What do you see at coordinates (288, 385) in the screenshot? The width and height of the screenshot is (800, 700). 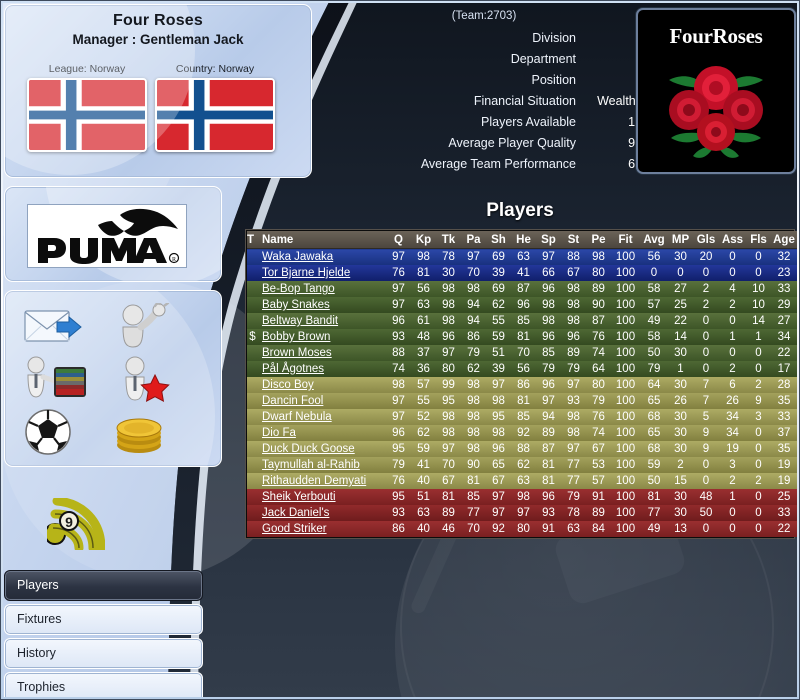 I see `player-name-link: Disco Boy` at bounding box center [288, 385].